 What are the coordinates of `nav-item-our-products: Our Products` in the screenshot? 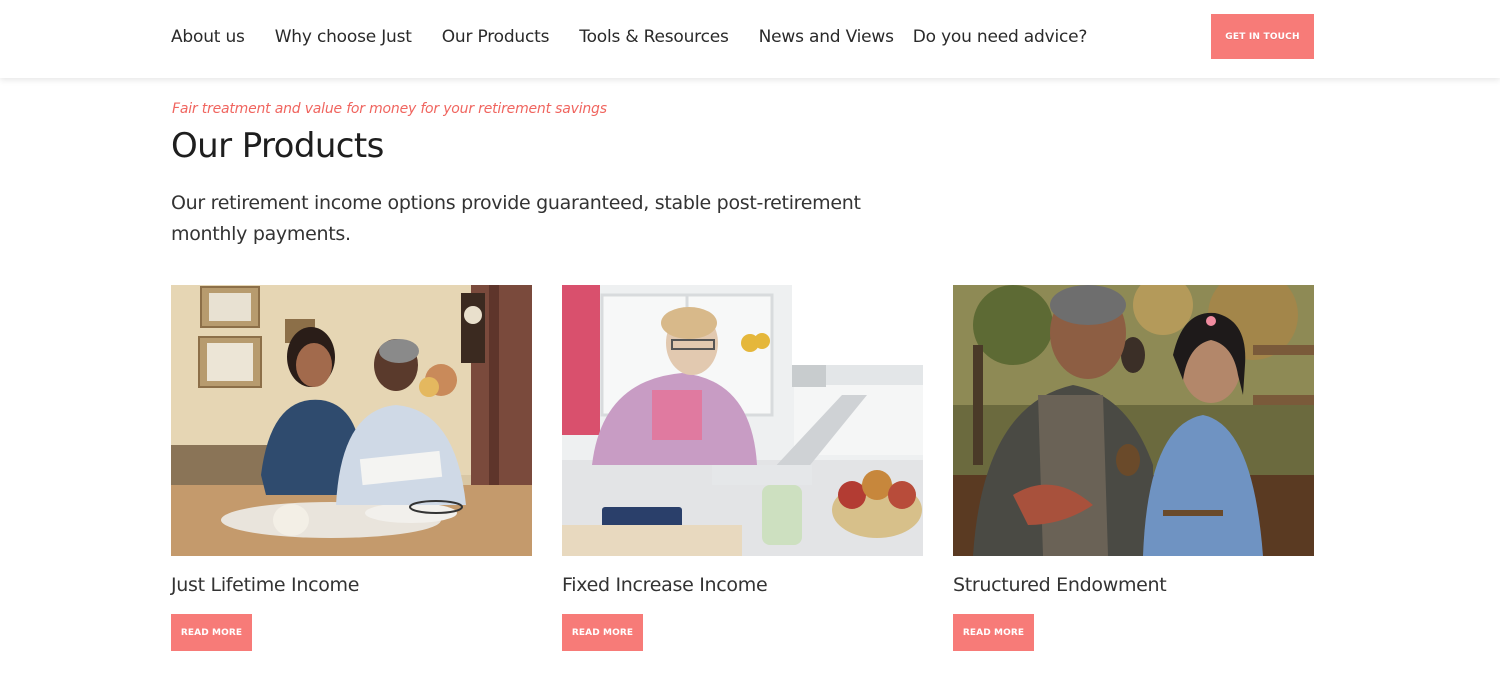 It's located at (496, 37).